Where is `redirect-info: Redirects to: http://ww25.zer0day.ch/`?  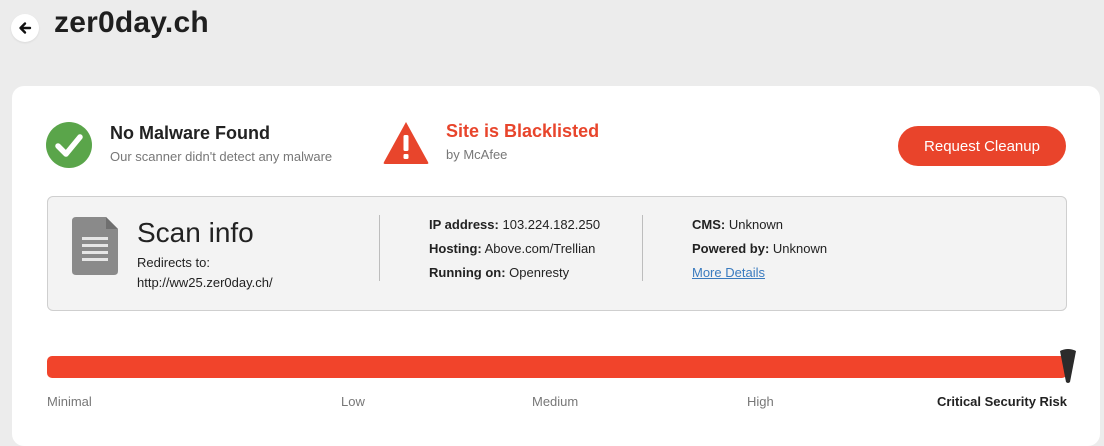
redirect-info: Redirects to: http://ww25.zer0day.ch/ is located at coordinates (205, 272).